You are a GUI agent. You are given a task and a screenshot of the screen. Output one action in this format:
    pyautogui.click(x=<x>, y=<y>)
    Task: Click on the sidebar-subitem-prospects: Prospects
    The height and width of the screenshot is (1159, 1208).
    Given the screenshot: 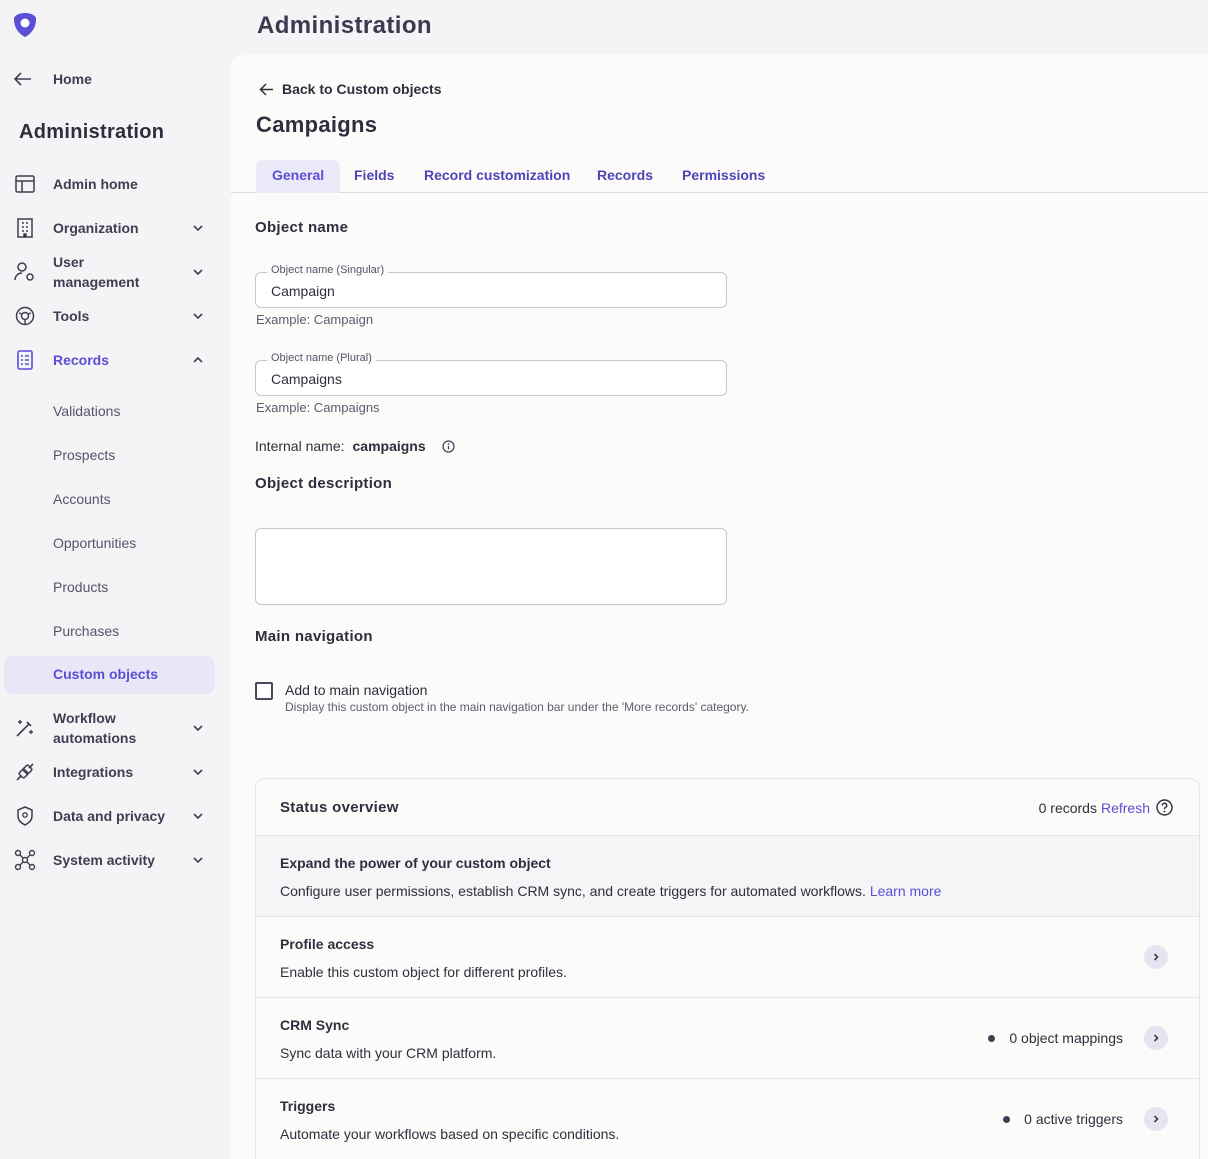 What is the action you would take?
    pyautogui.click(x=109, y=456)
    